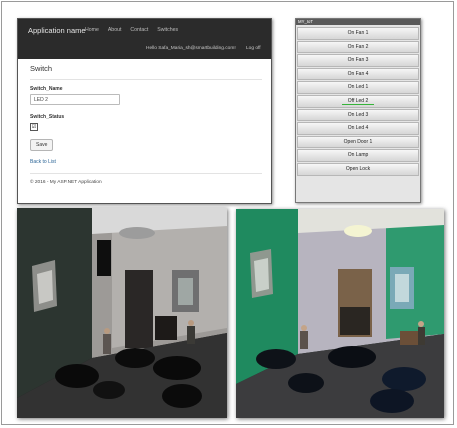 The image size is (457, 428). Describe the element at coordinates (41, 68) in the screenshot. I see `page-title: Switch` at that location.